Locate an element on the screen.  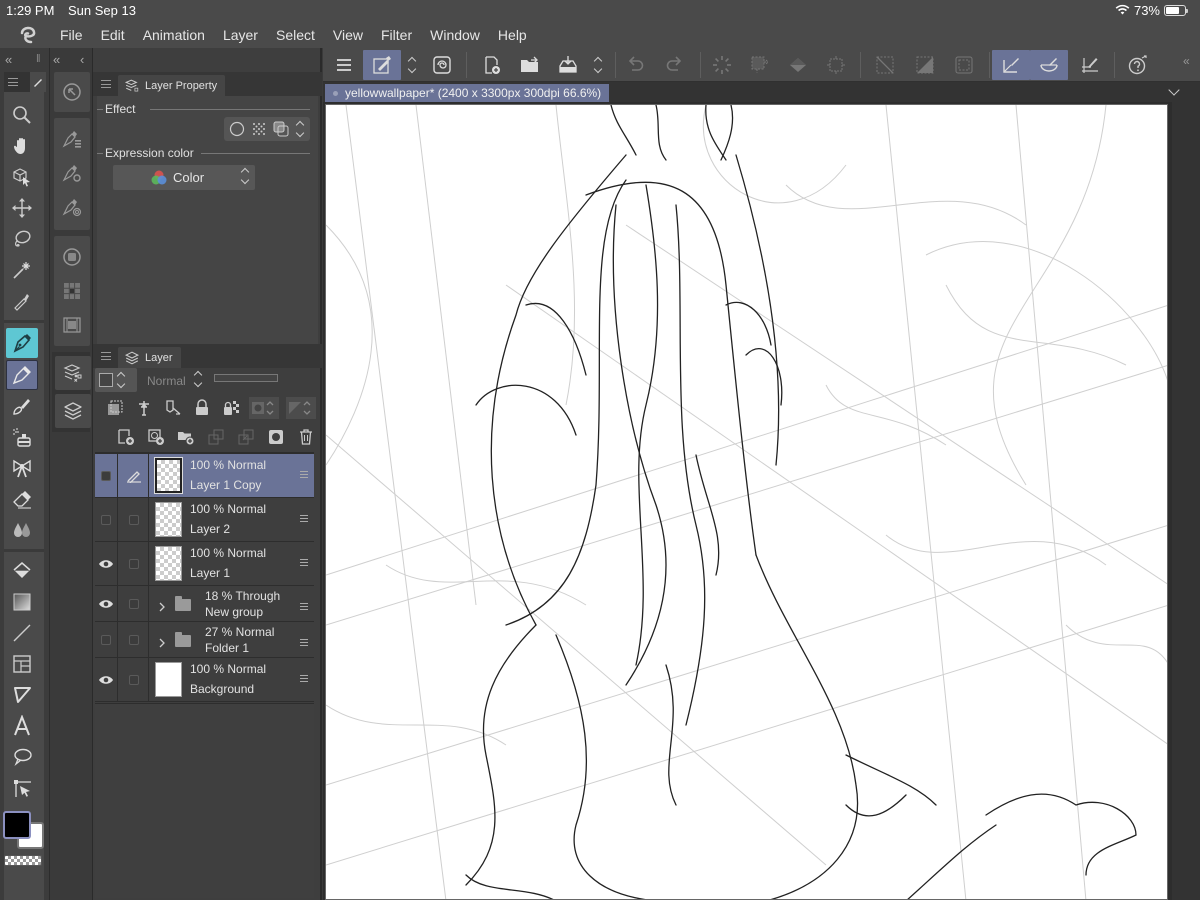
save-stepper is located at coordinates (598, 65).